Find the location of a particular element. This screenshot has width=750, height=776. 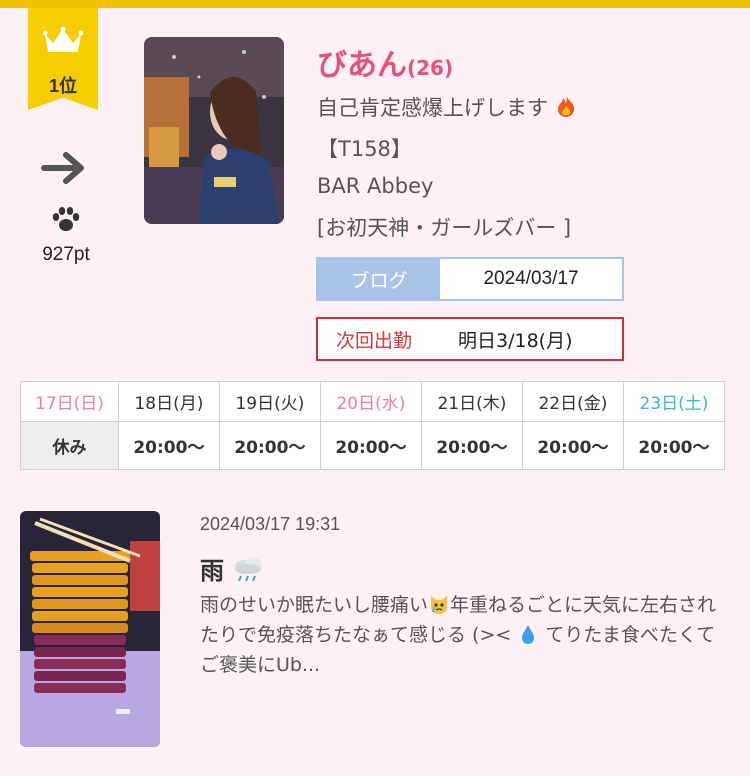

droplet-icon is located at coordinates (528, 634).